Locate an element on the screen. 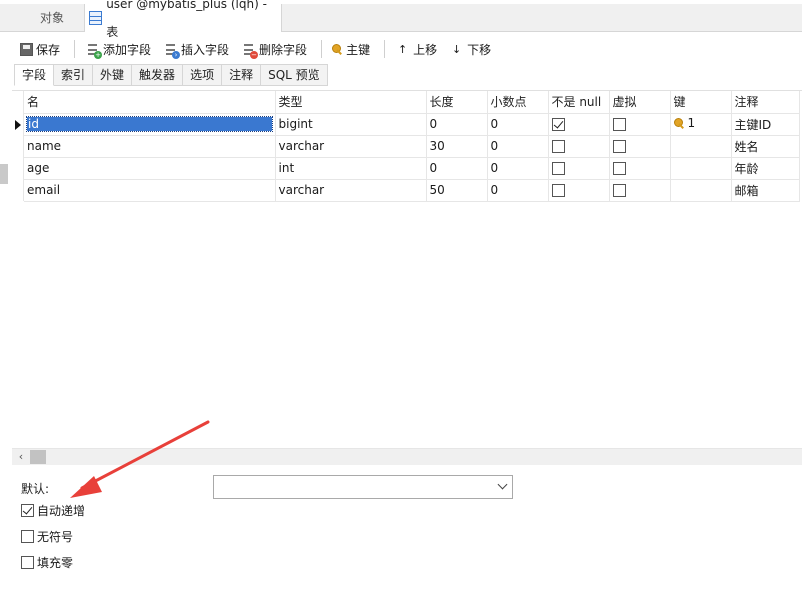 The width and height of the screenshot is (802, 598). save-button: 保存 is located at coordinates (40, 49).